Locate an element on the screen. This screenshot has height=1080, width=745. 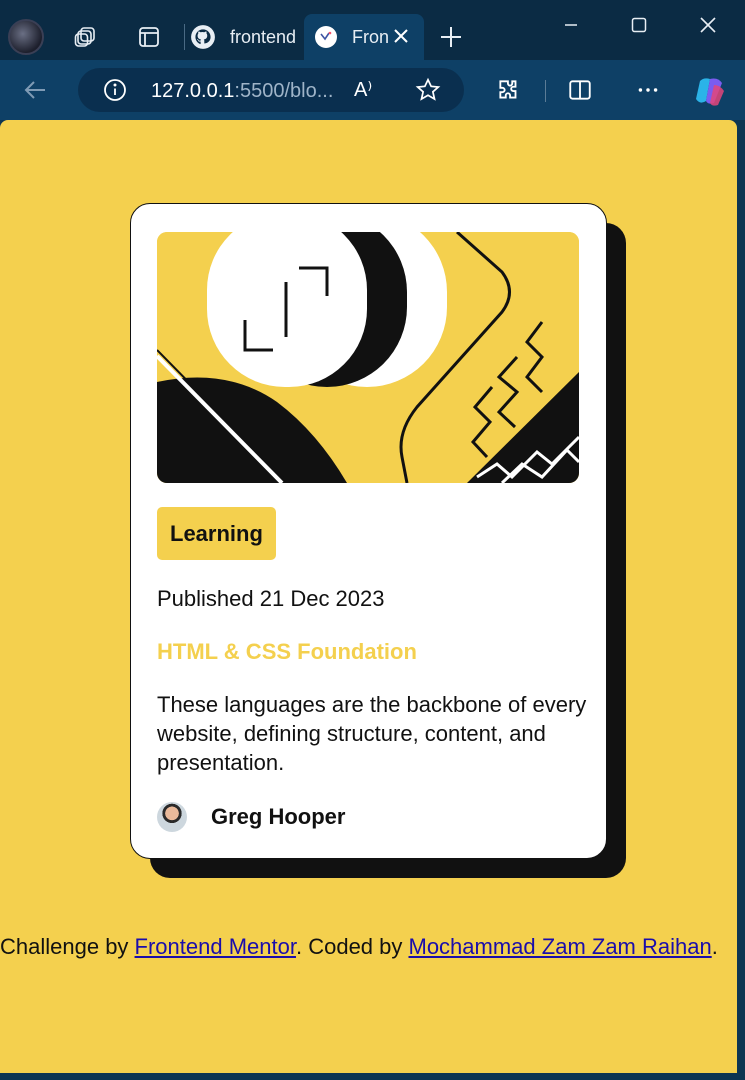
tab-label: frontend is located at coordinates (263, 36).